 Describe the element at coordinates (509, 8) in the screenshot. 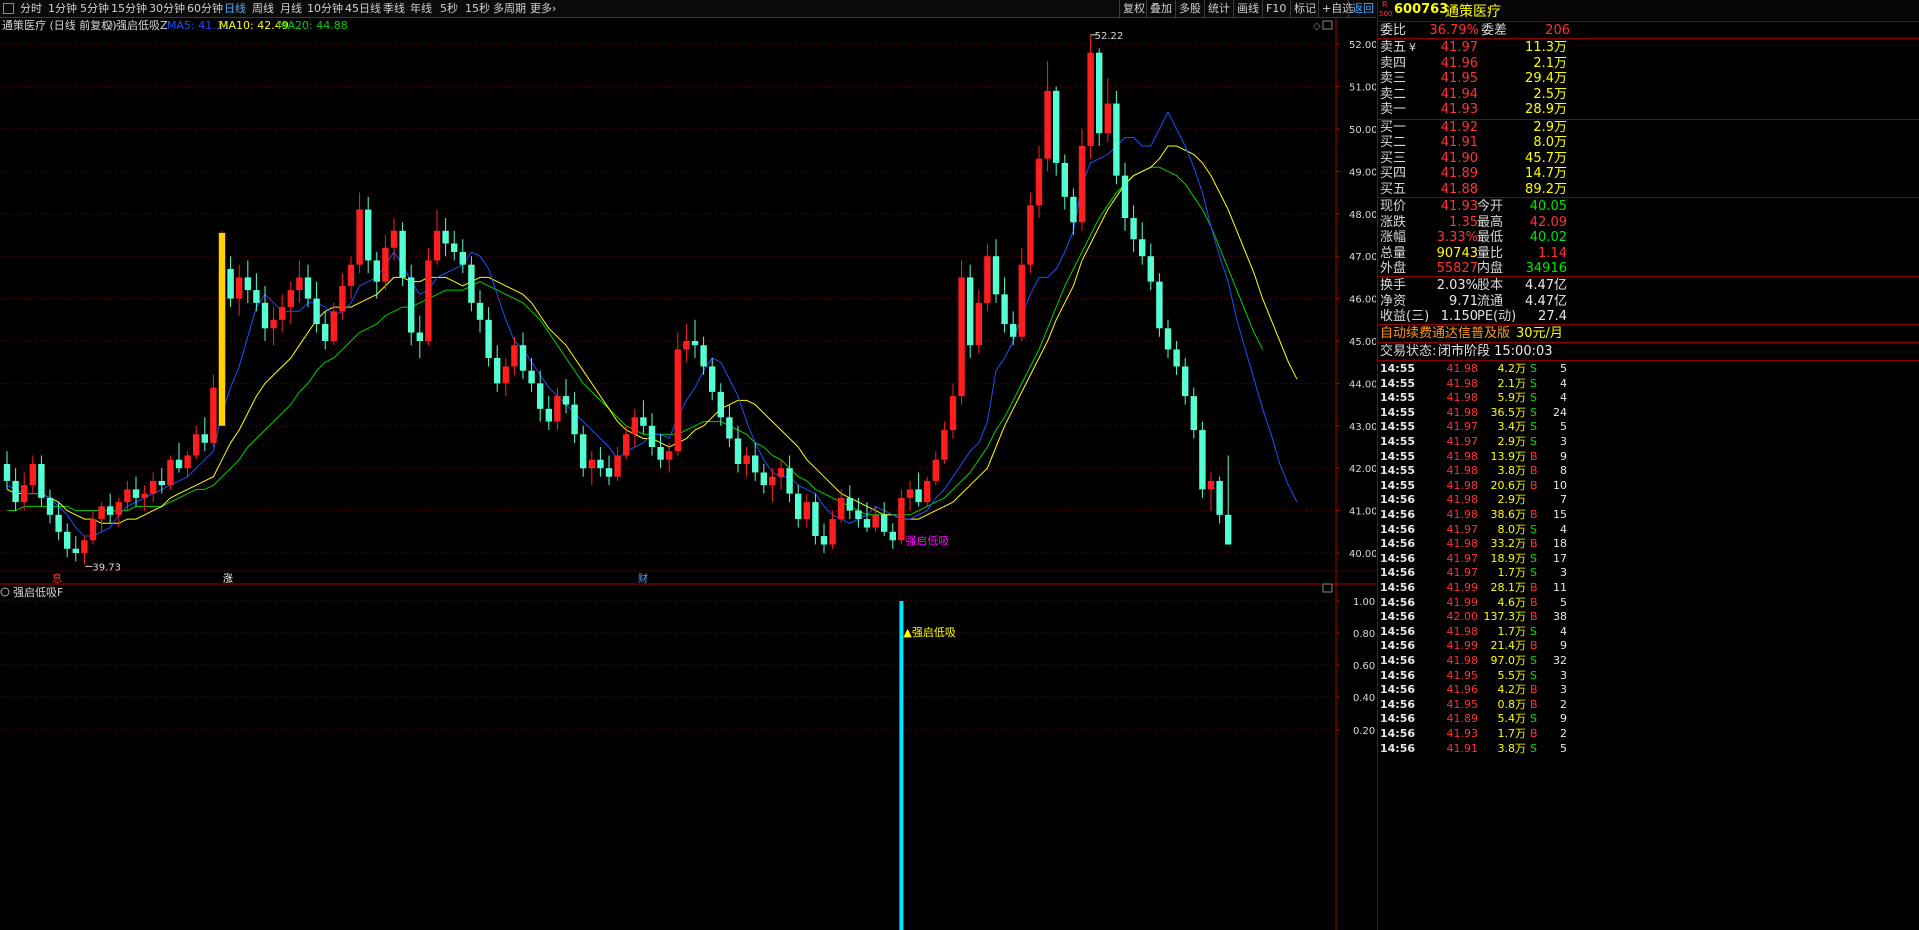

I see `period-tab-15: 多周期` at that location.